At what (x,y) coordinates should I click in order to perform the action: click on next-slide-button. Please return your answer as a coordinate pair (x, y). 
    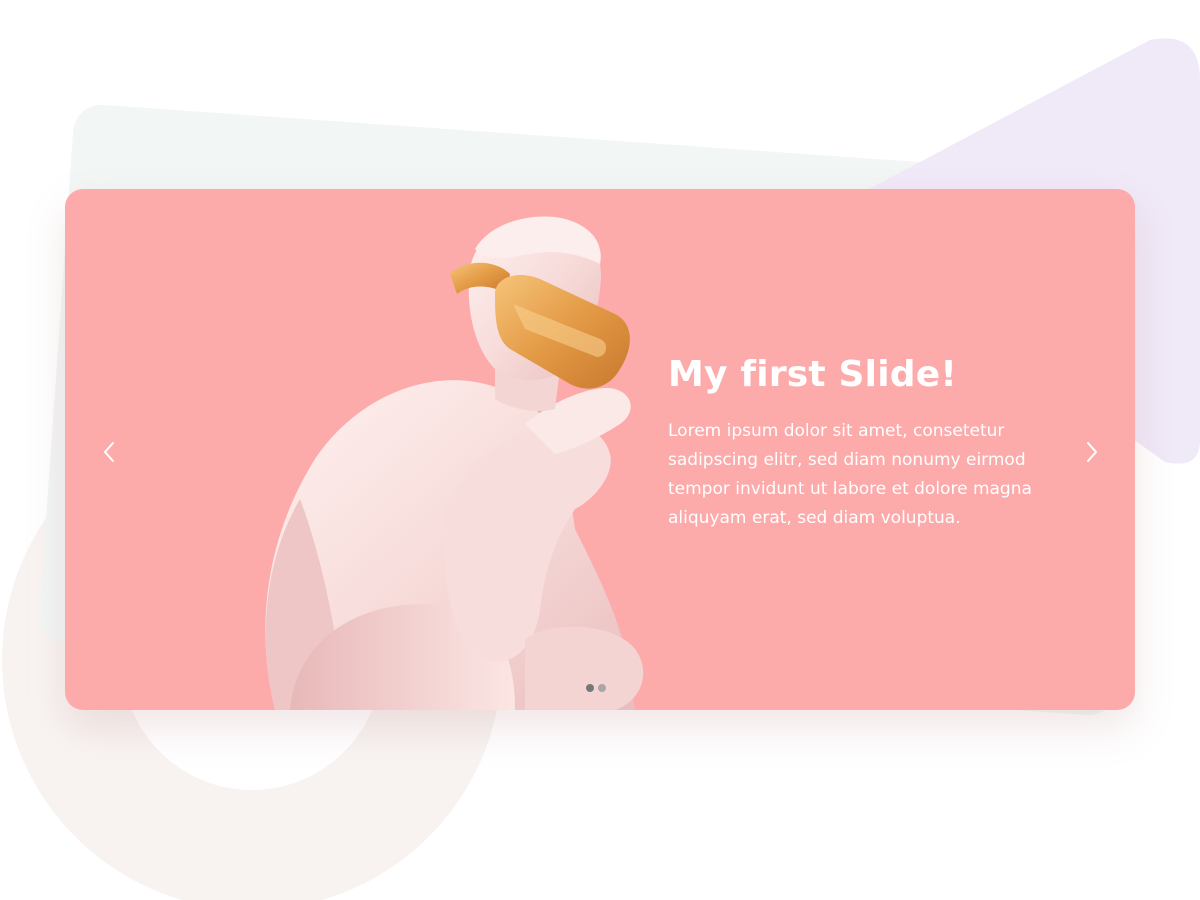
    Looking at the image, I should click on (1092, 452).